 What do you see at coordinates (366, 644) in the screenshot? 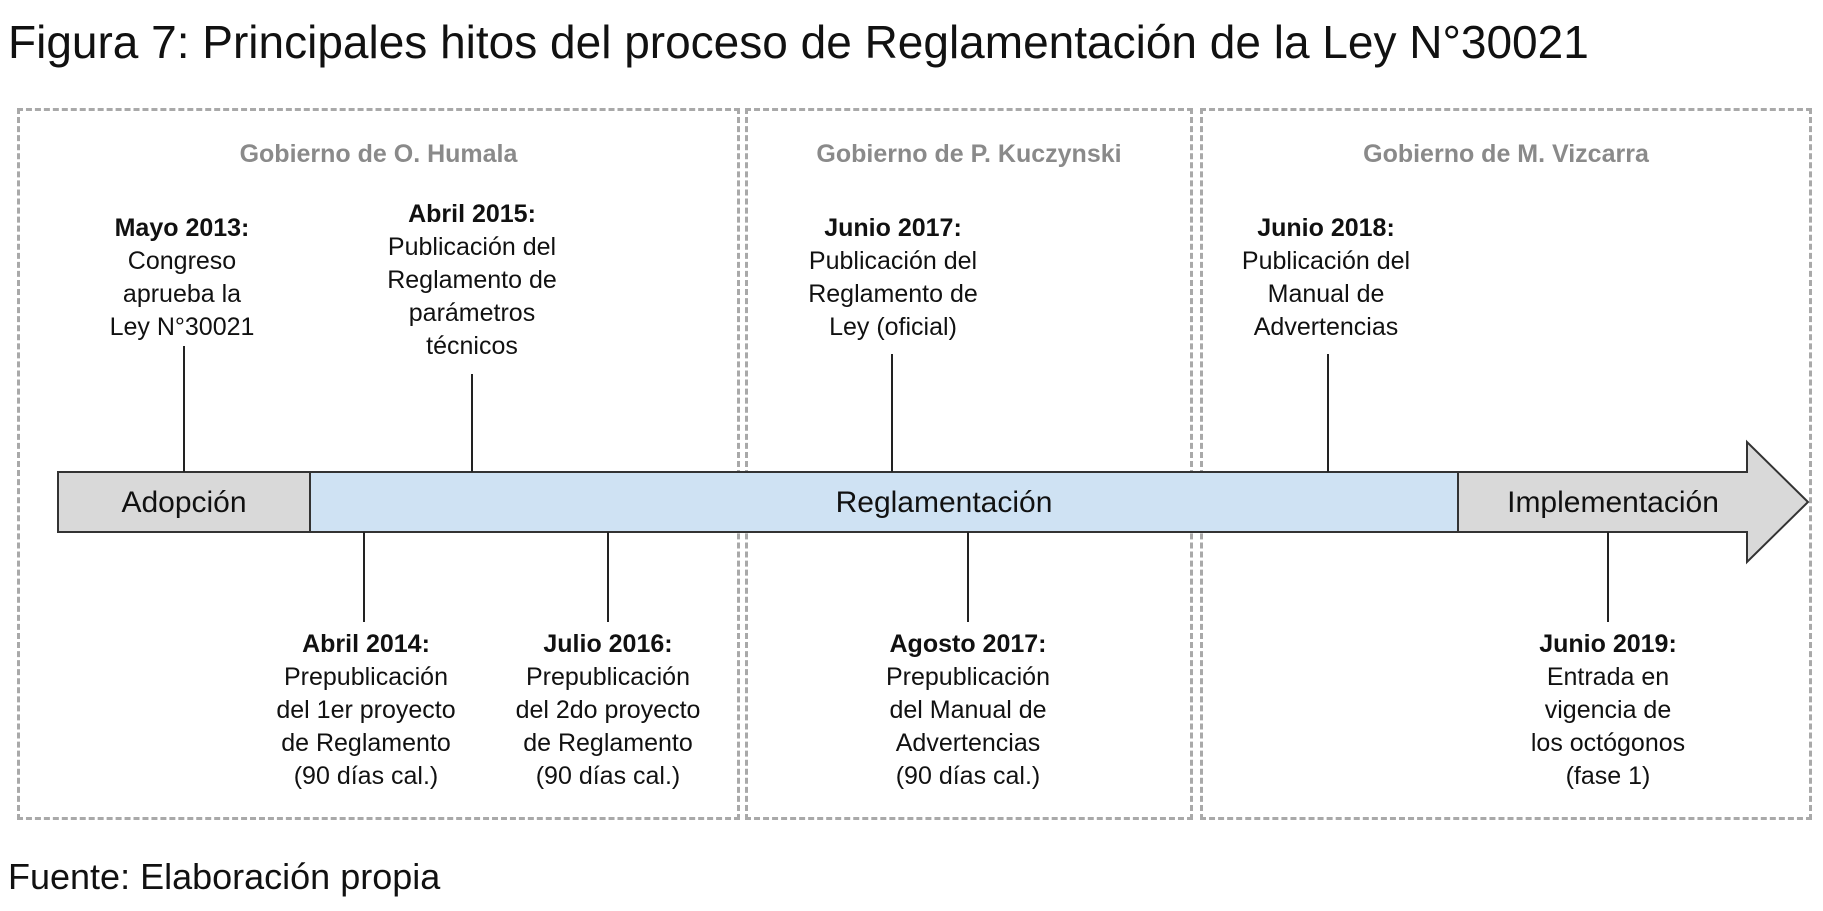
I see `milestone-date: Abril 2014:` at bounding box center [366, 644].